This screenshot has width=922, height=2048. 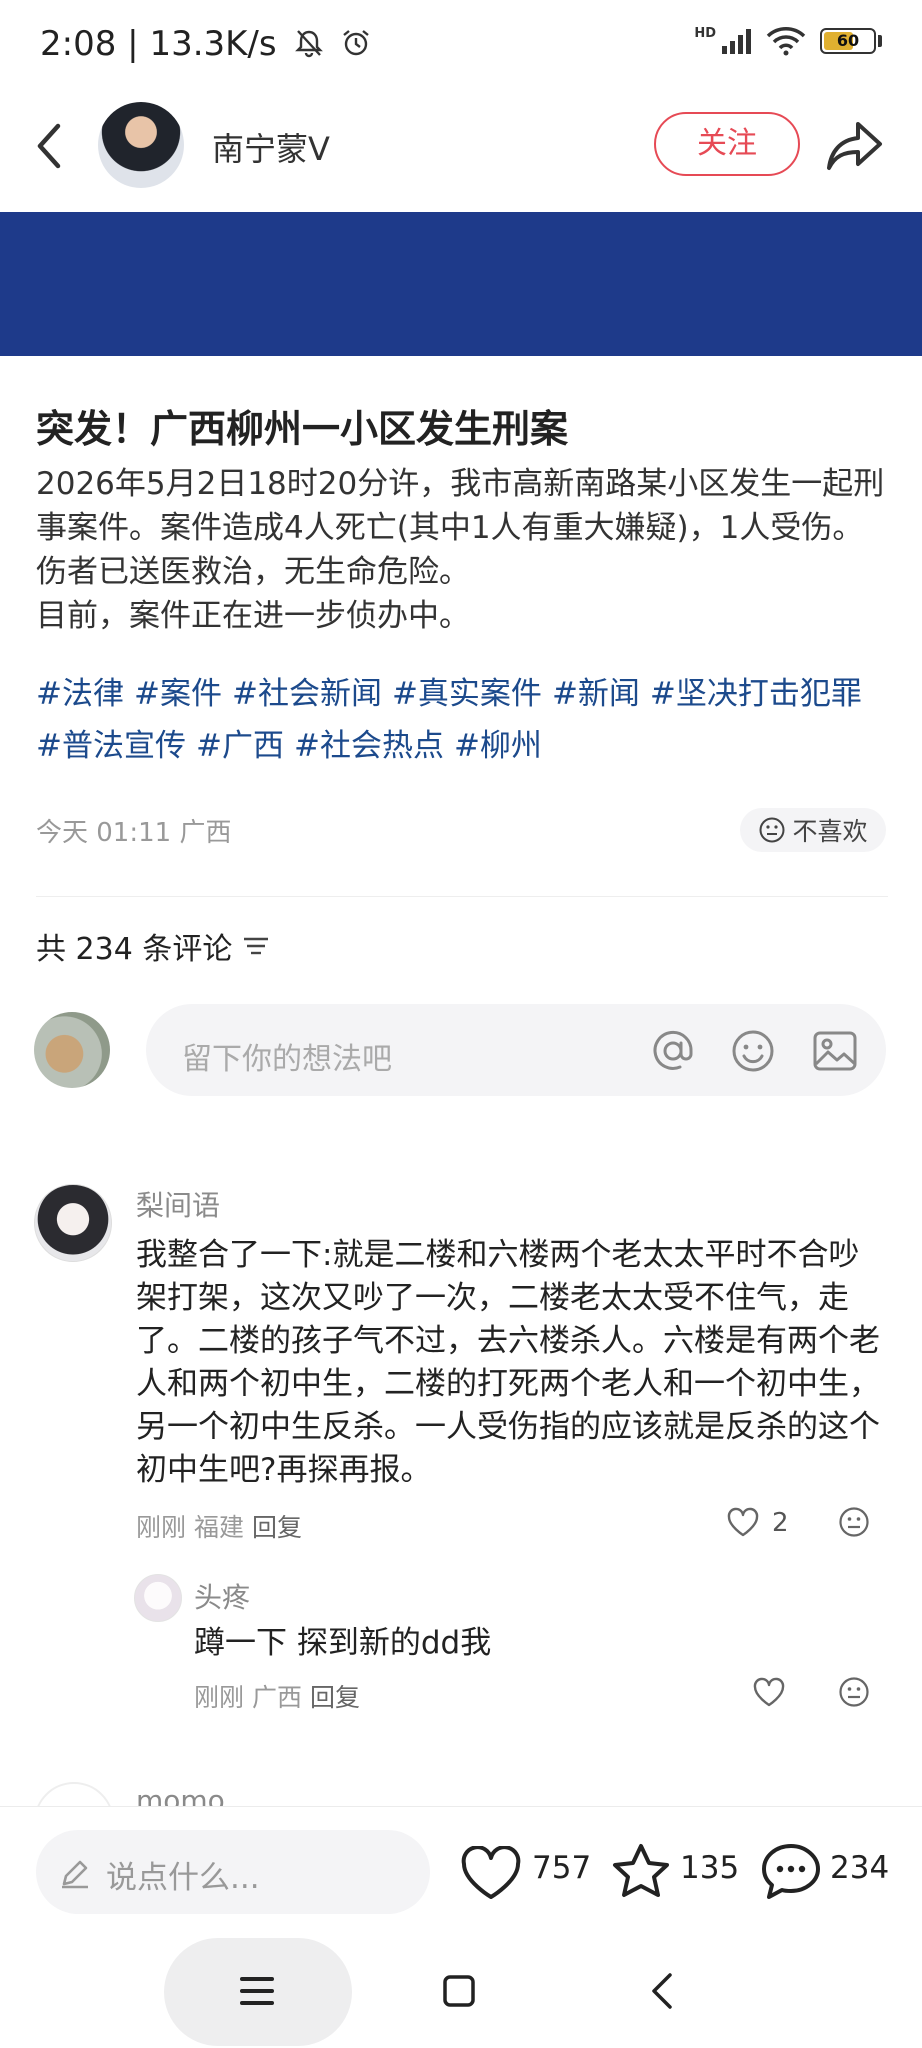 I want to click on clock: 2:08, so click(x=78, y=44).